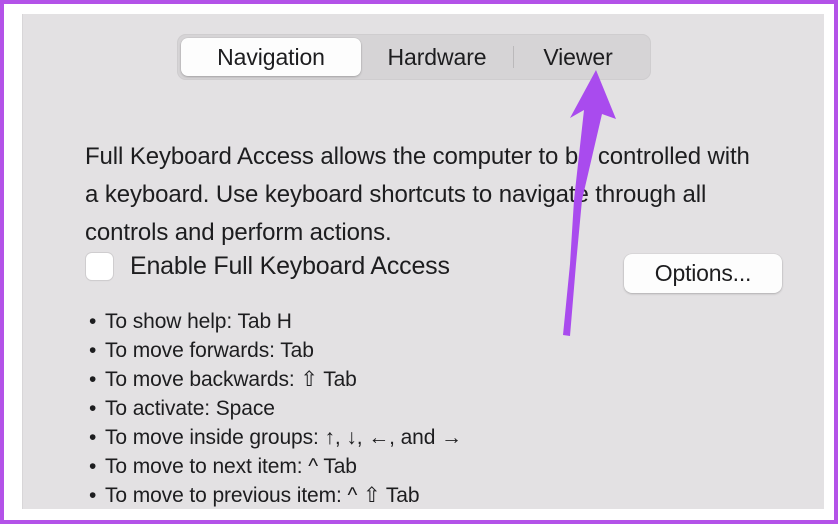  I want to click on enable-full-keyboard-access-label: Enable Full Keyboard Access, so click(290, 266).